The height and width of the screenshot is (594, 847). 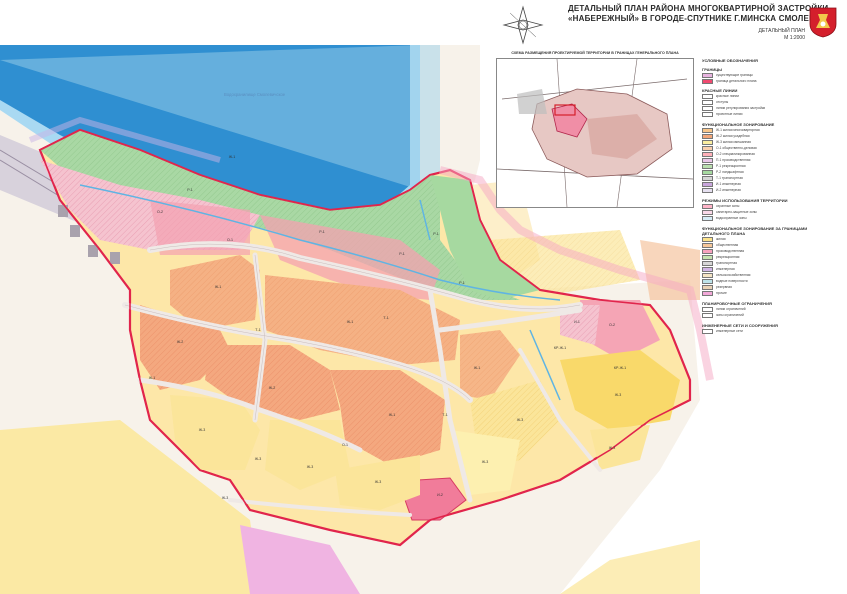 I want to click on legend-item-label: инженерная, so click(x=725, y=268).